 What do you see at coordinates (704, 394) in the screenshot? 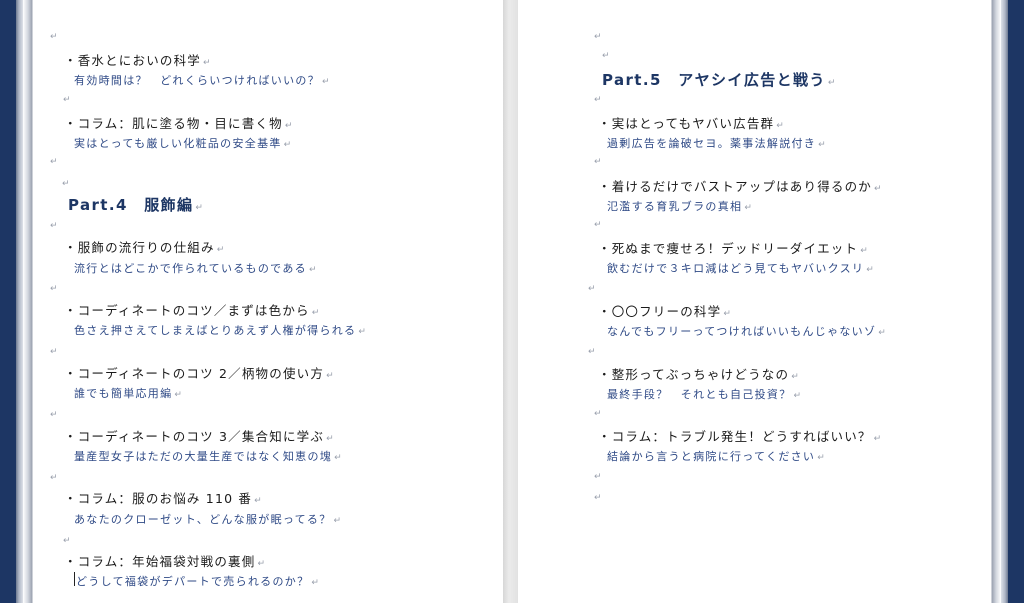
I see `toc-entry-subtitle: 最終手段？ それとも自己投資？ ↵` at bounding box center [704, 394].